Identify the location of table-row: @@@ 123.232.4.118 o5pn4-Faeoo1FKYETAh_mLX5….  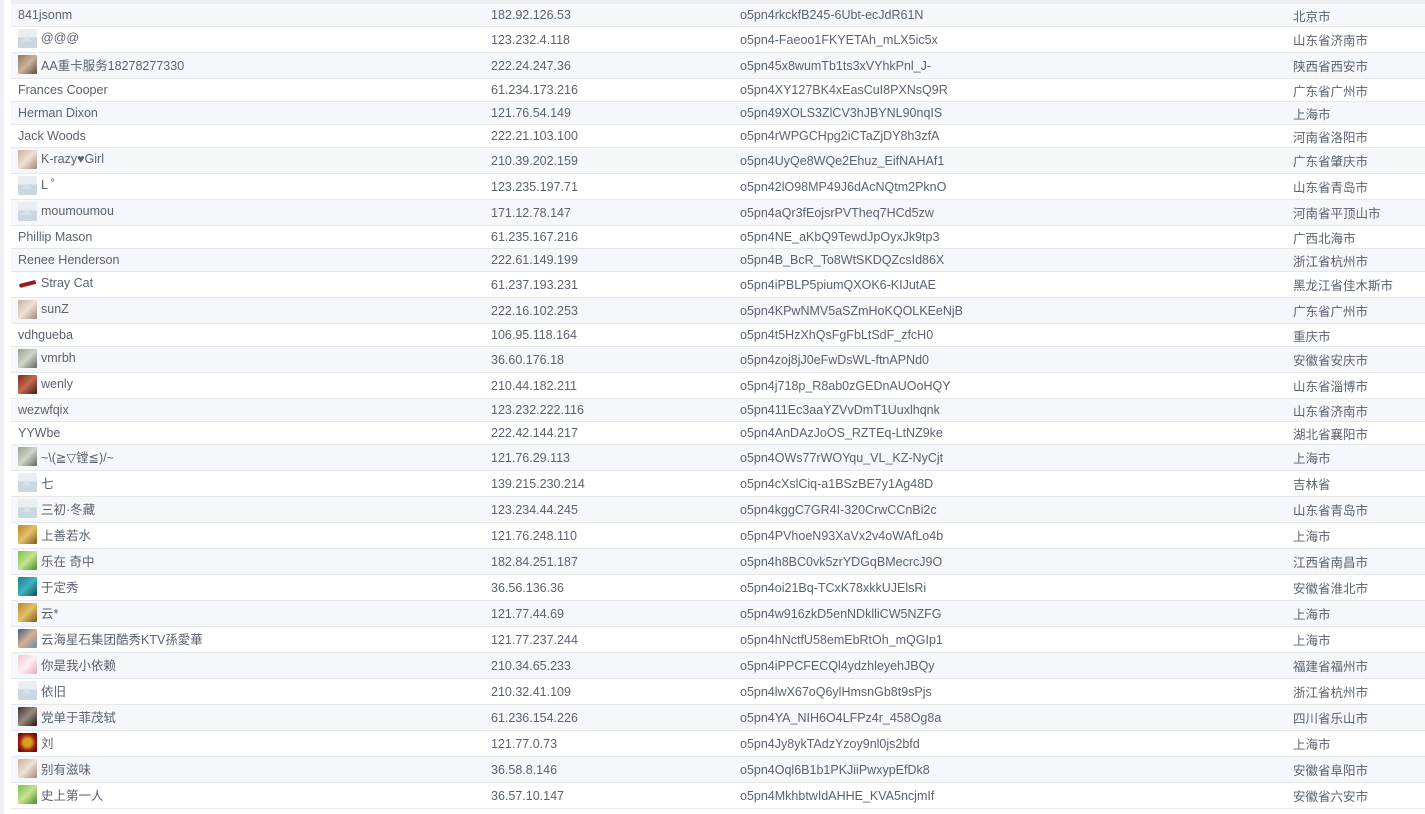
(718, 39).